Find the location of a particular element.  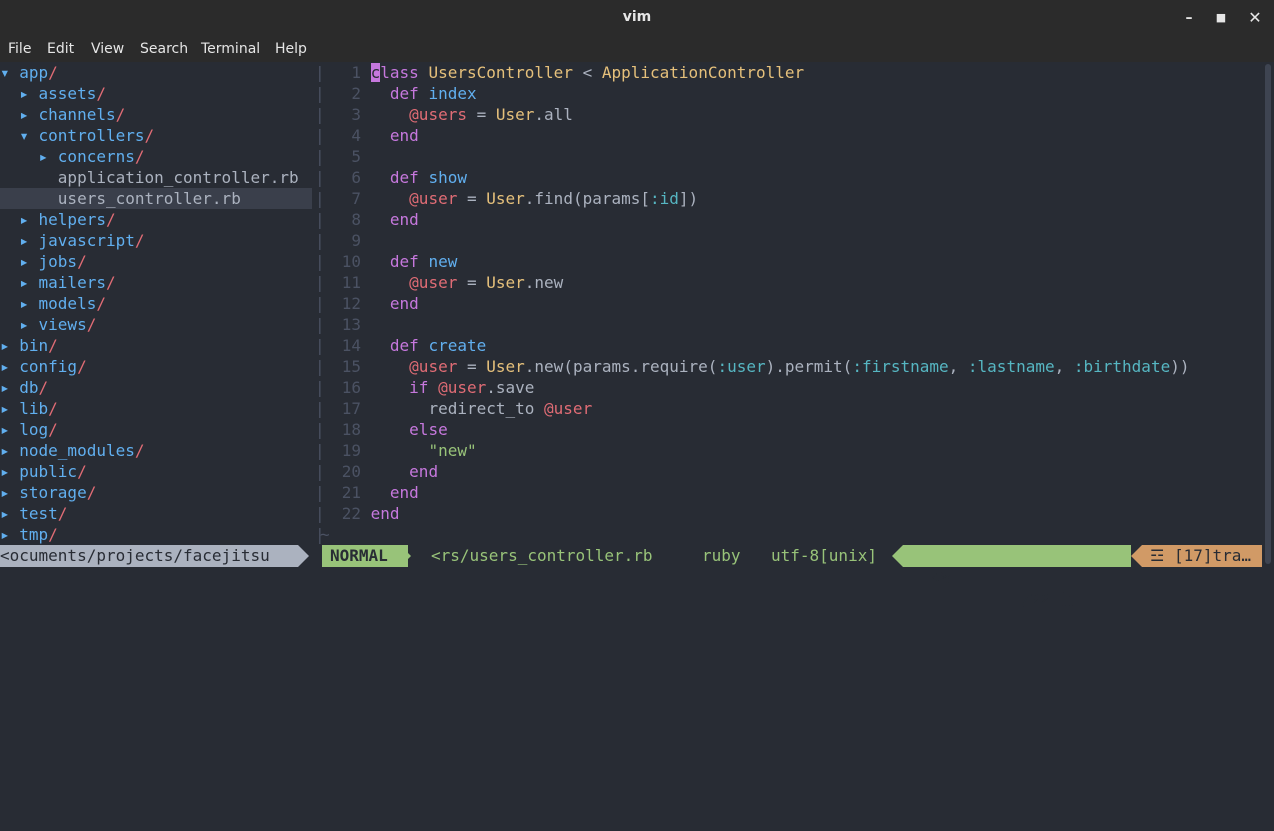

line-number: 9 is located at coordinates (356, 240).